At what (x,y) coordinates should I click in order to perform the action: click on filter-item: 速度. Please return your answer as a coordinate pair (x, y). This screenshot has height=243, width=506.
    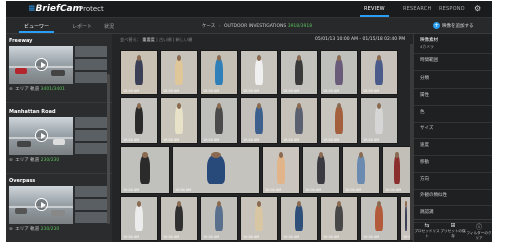
    Looking at the image, I should click on (424, 145).